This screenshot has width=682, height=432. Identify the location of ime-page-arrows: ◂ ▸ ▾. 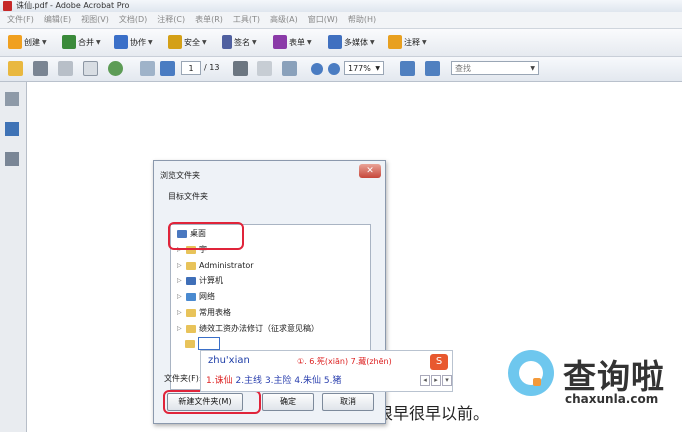
(435, 380).